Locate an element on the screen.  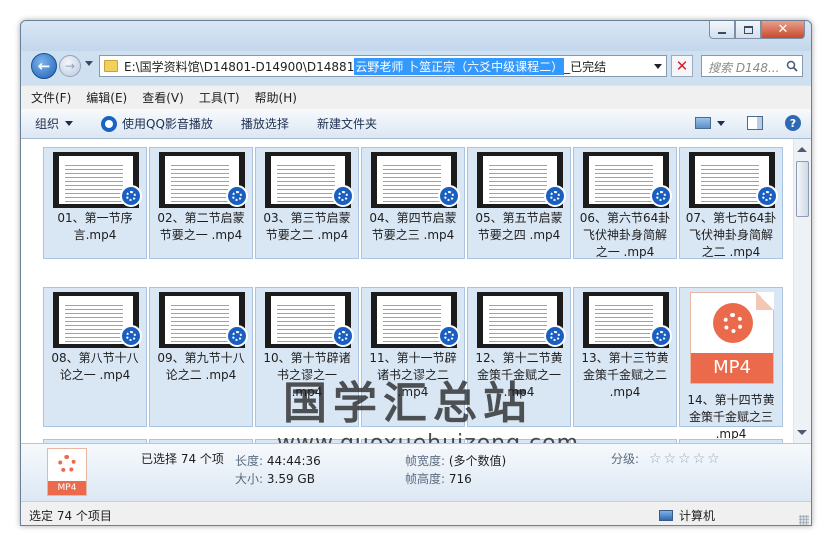
file-item: 13、第十三节黄金策千金赋之二 .mp4 is located at coordinates (625, 357).